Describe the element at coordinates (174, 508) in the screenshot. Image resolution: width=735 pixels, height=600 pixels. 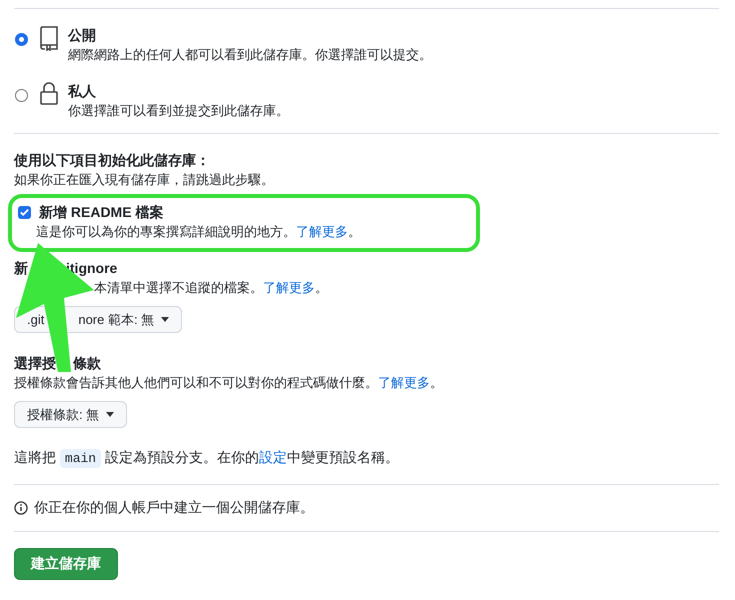
I see `info-text: 你正在你的個人帳戶中建立一個公開儲存庫。` at that location.